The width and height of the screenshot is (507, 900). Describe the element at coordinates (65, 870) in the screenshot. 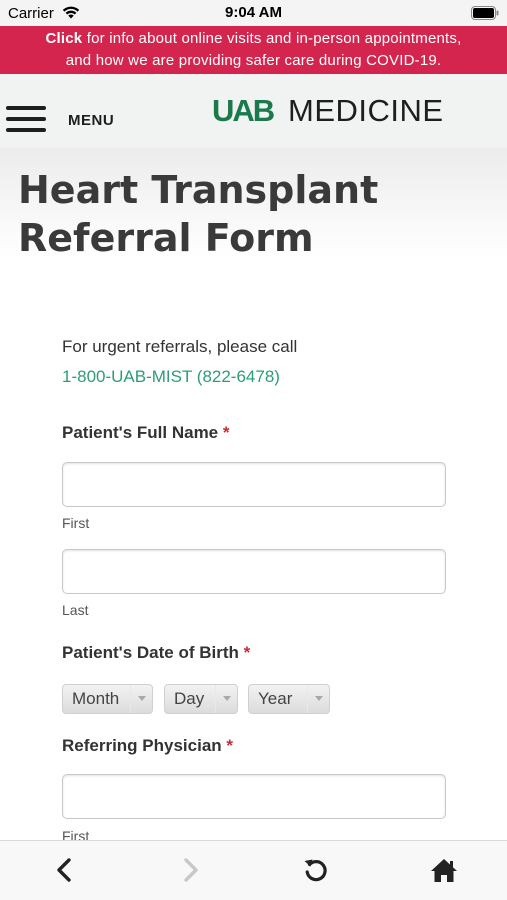

I see `back-icon` at that location.